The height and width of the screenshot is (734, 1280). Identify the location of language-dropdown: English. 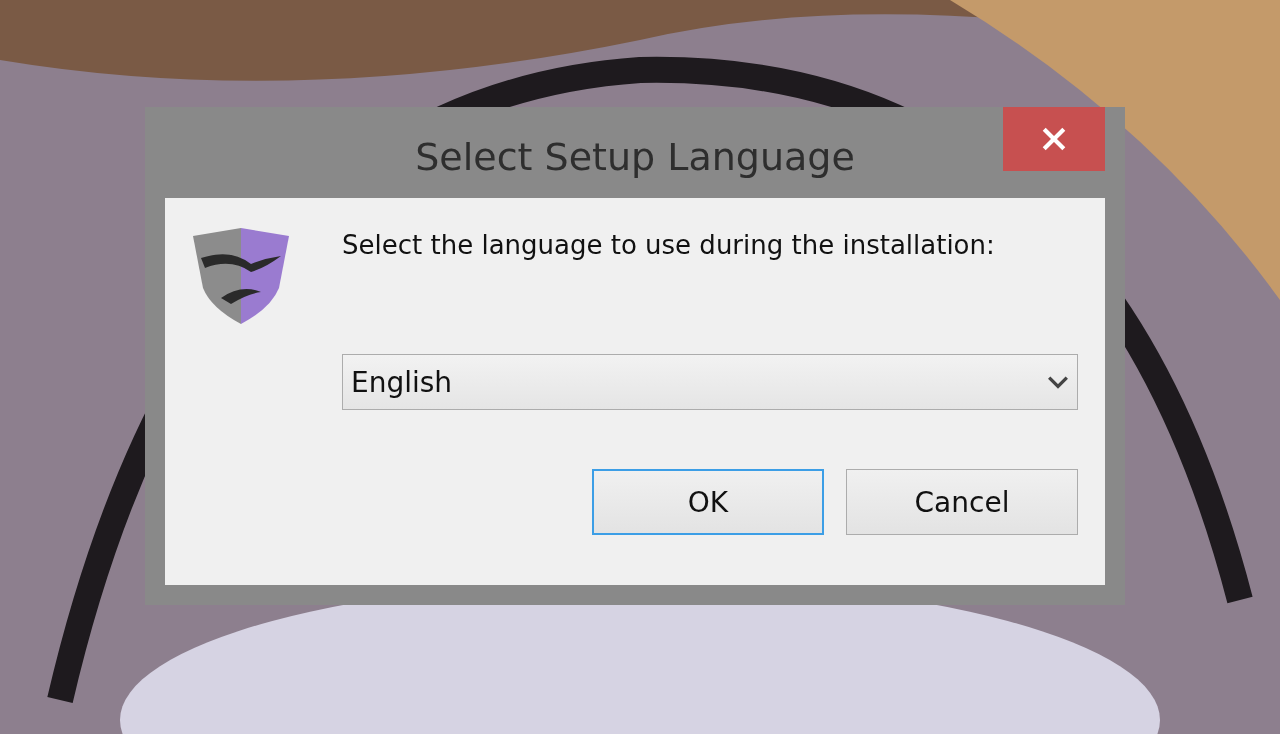
(710, 382).